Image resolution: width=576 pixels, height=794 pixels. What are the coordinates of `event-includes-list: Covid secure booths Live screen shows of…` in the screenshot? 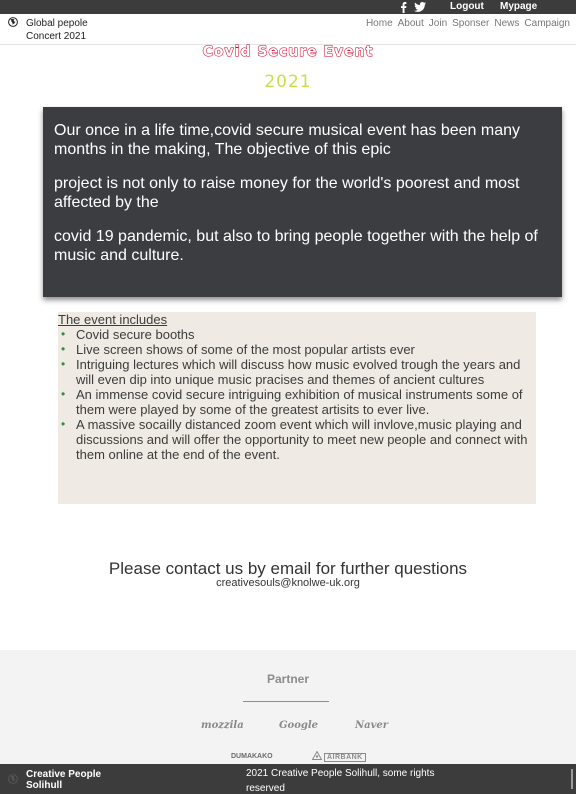 It's located at (297, 394).